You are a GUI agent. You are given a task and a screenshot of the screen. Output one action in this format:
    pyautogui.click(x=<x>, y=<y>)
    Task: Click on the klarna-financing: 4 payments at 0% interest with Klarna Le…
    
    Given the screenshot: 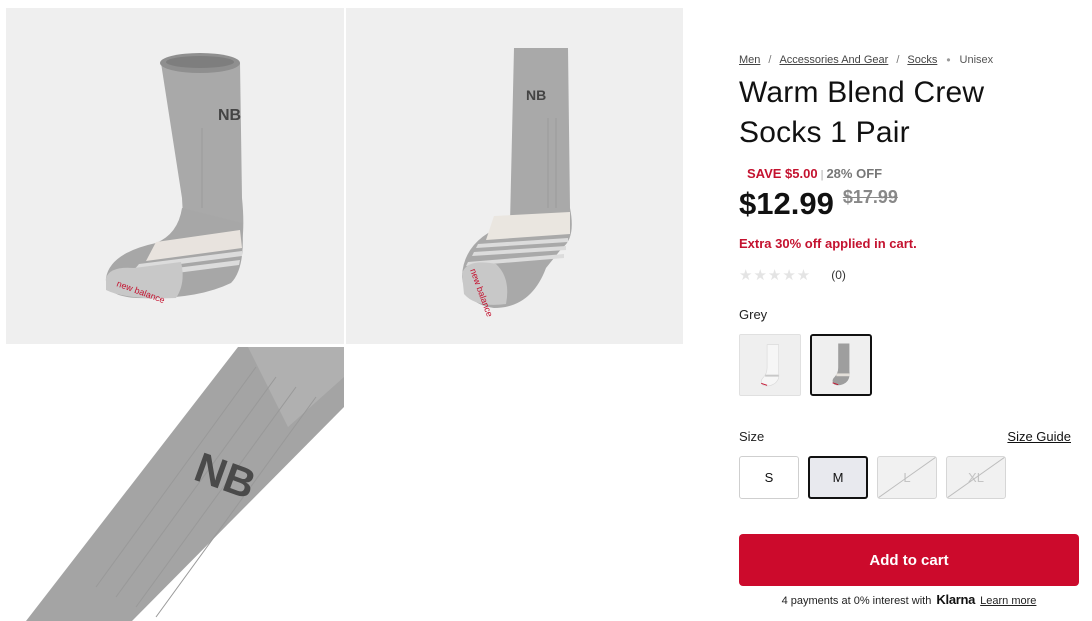 What is the action you would take?
    pyautogui.click(x=909, y=599)
    